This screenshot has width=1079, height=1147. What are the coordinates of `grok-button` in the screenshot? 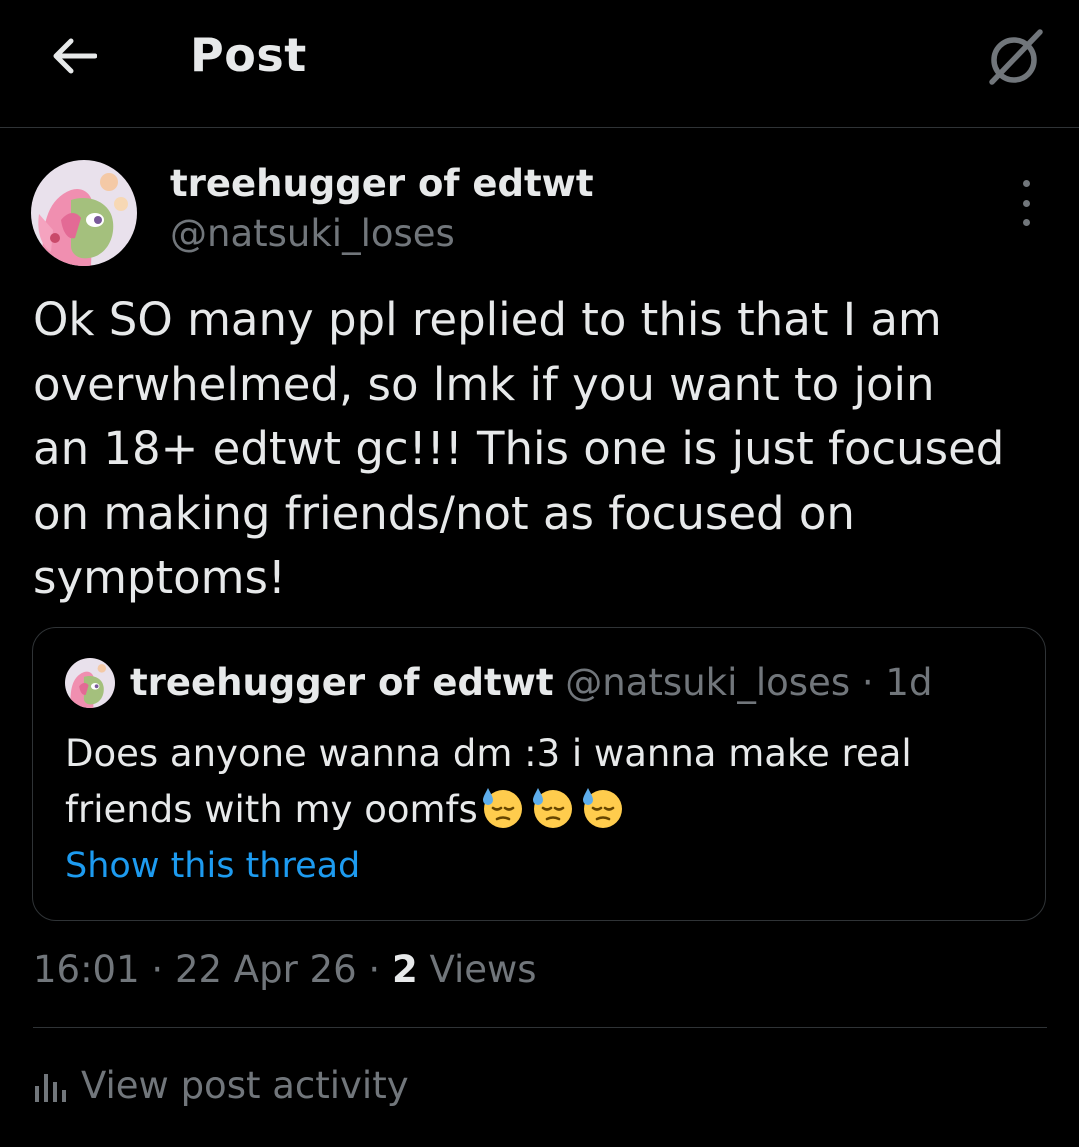 It's located at (1015, 57).